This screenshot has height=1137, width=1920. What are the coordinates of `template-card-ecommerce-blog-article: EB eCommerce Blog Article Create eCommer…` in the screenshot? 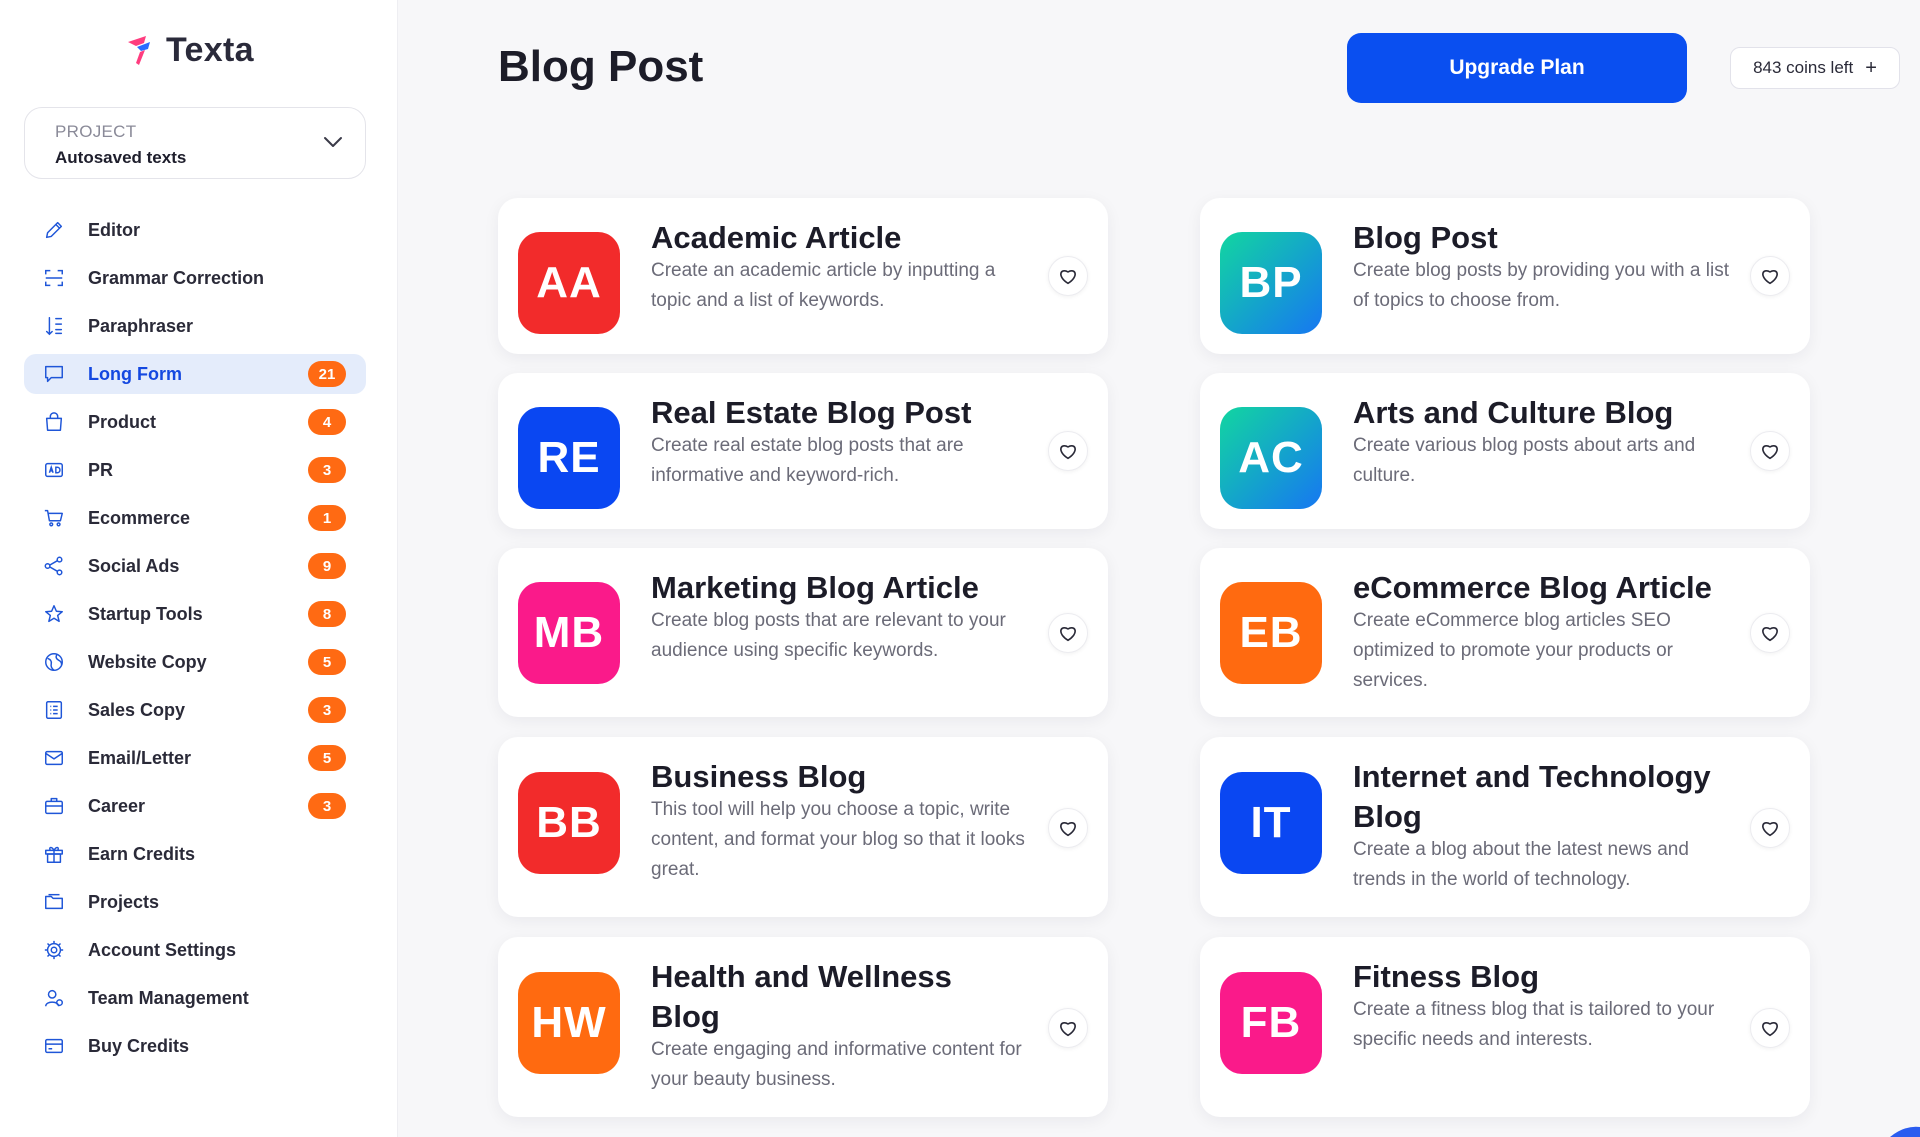 It's located at (1505, 632).